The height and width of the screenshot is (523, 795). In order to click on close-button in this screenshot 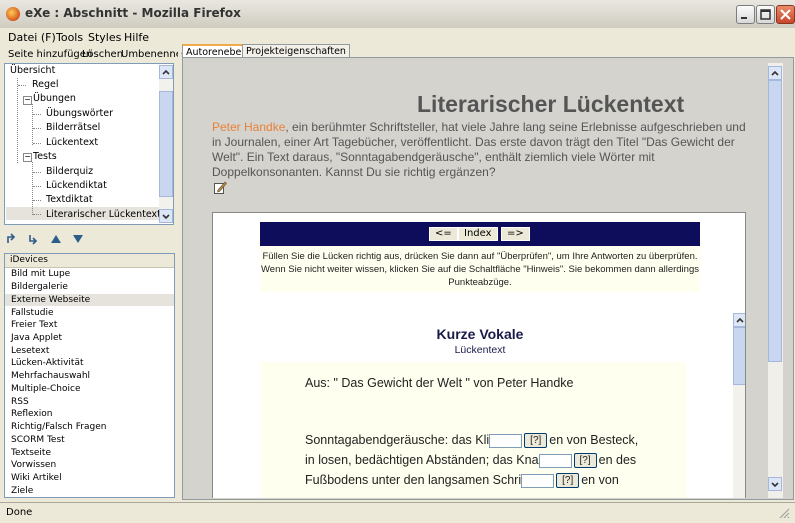, I will do `click(785, 14)`.